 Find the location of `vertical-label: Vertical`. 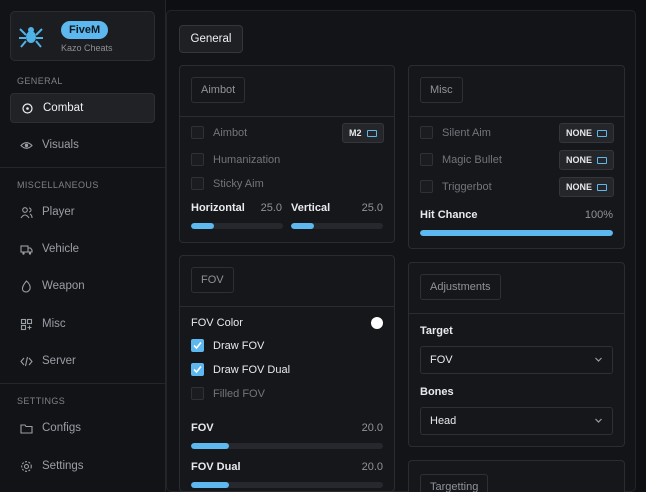

vertical-label: Vertical is located at coordinates (311, 208).